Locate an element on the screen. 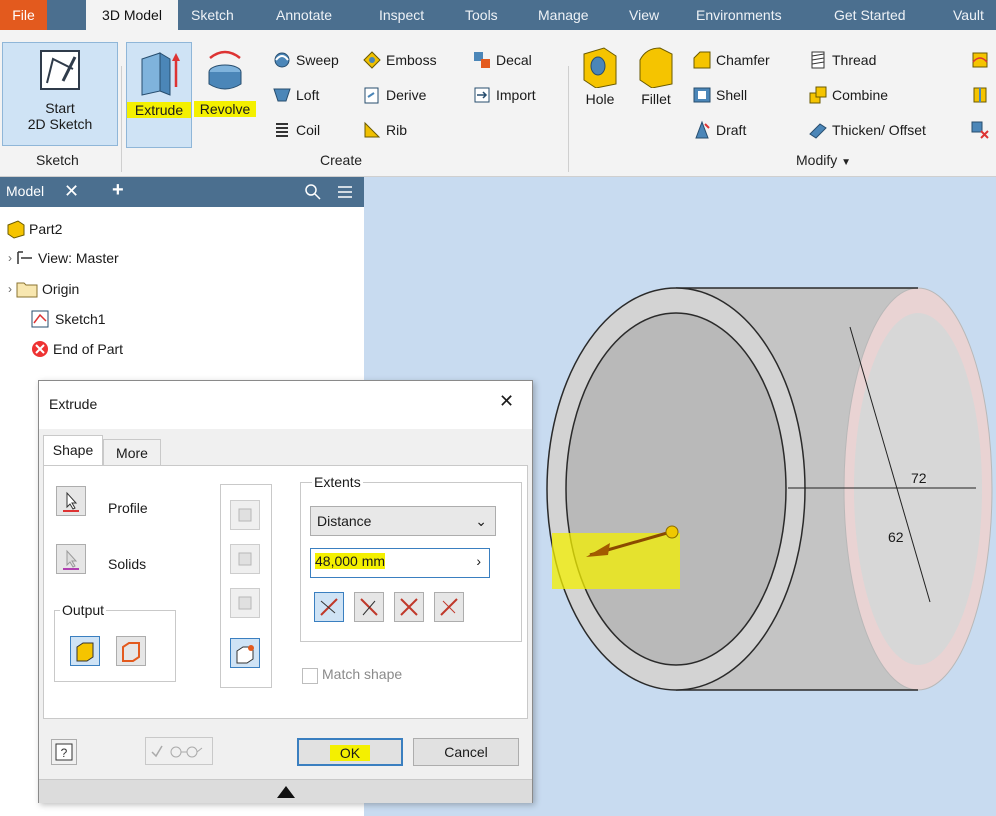 Image resolution: width=996 pixels, height=816 pixels. dialog-title: Extrude is located at coordinates (73, 404).